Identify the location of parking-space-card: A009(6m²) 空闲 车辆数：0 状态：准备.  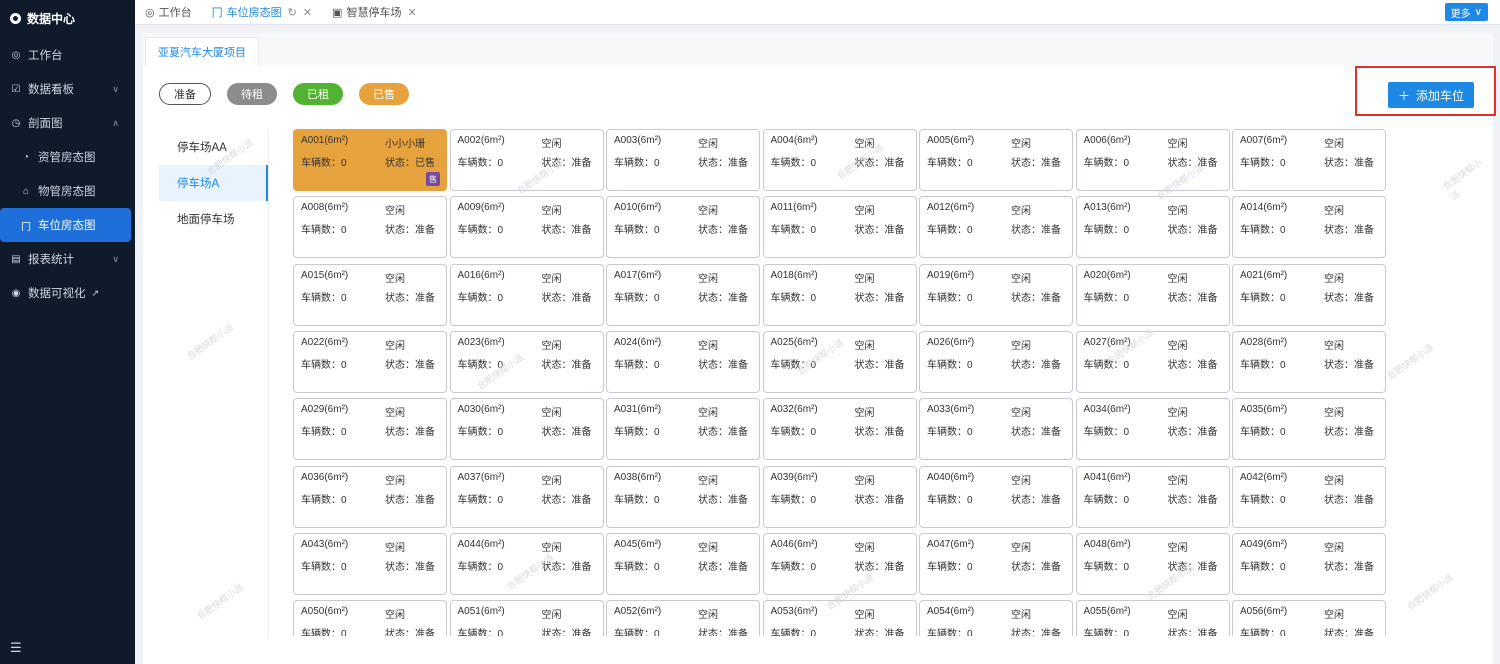
(526, 227).